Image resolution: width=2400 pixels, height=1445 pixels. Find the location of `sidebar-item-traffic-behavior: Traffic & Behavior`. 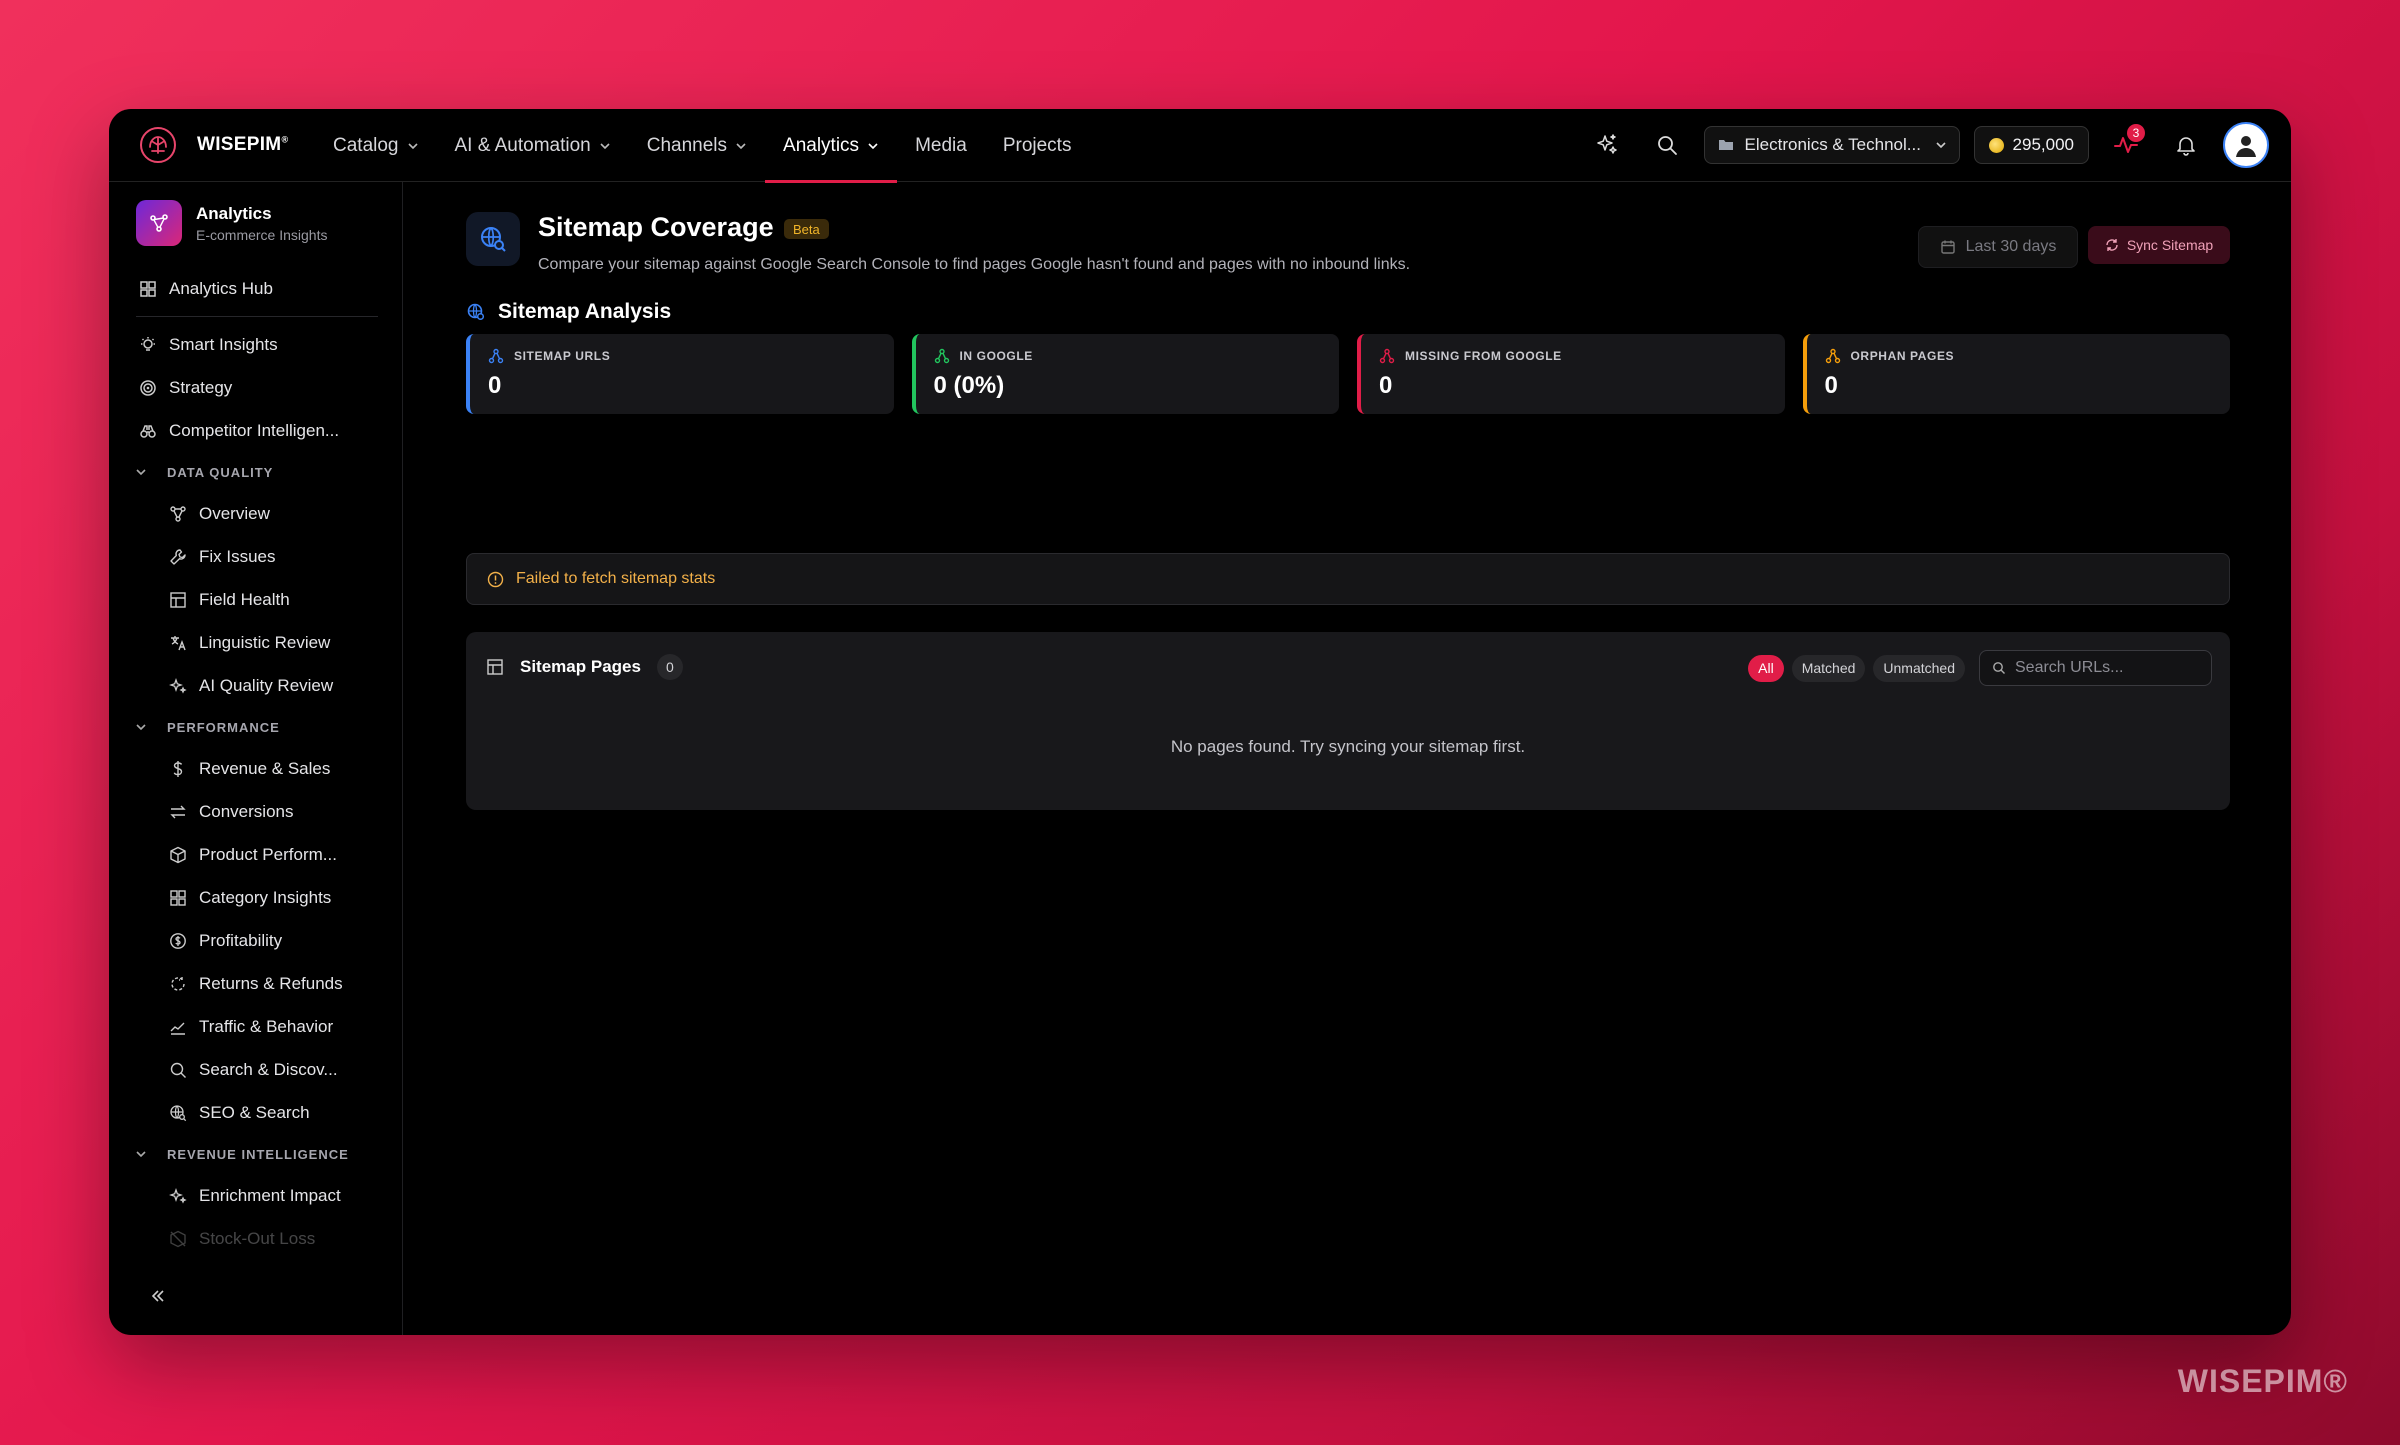

sidebar-item-traffic-behavior: Traffic & Behavior is located at coordinates (255, 1026).